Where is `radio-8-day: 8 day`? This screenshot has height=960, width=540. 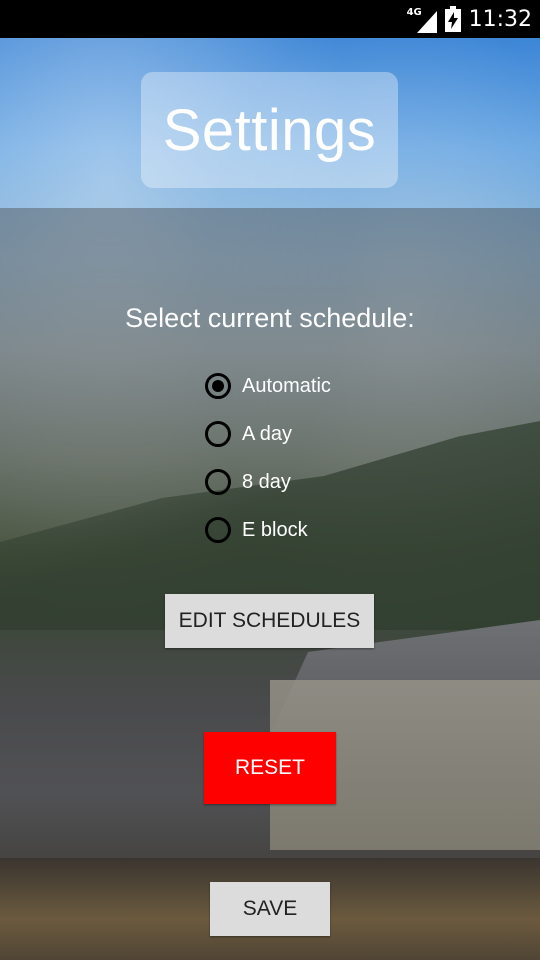 radio-8-day: 8 day is located at coordinates (268, 482).